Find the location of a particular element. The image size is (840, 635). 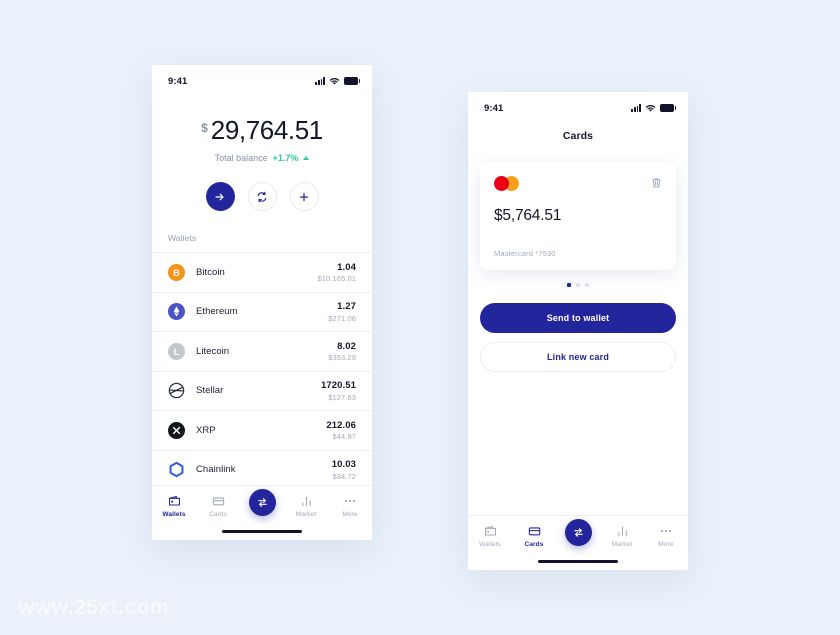

coin-name: XRP is located at coordinates (206, 430).